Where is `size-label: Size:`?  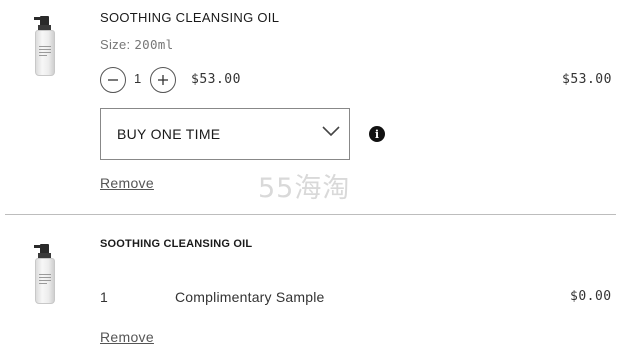 size-label: Size: is located at coordinates (115, 44).